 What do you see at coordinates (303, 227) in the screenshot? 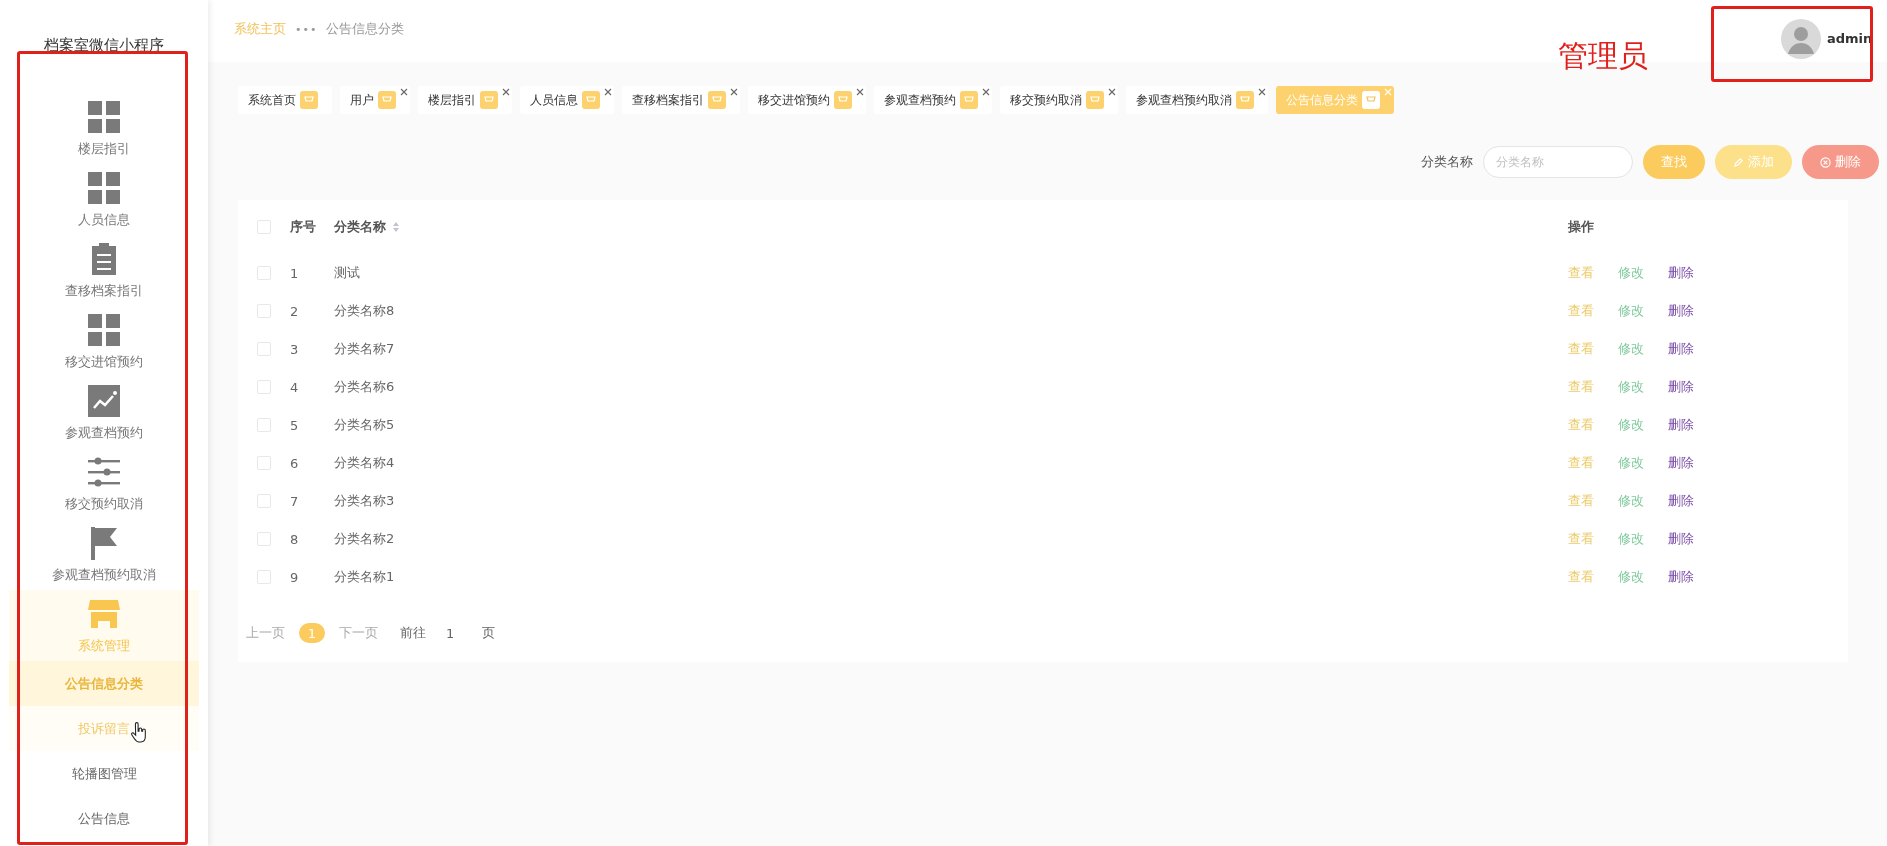
I see `column-header: 序号` at bounding box center [303, 227].